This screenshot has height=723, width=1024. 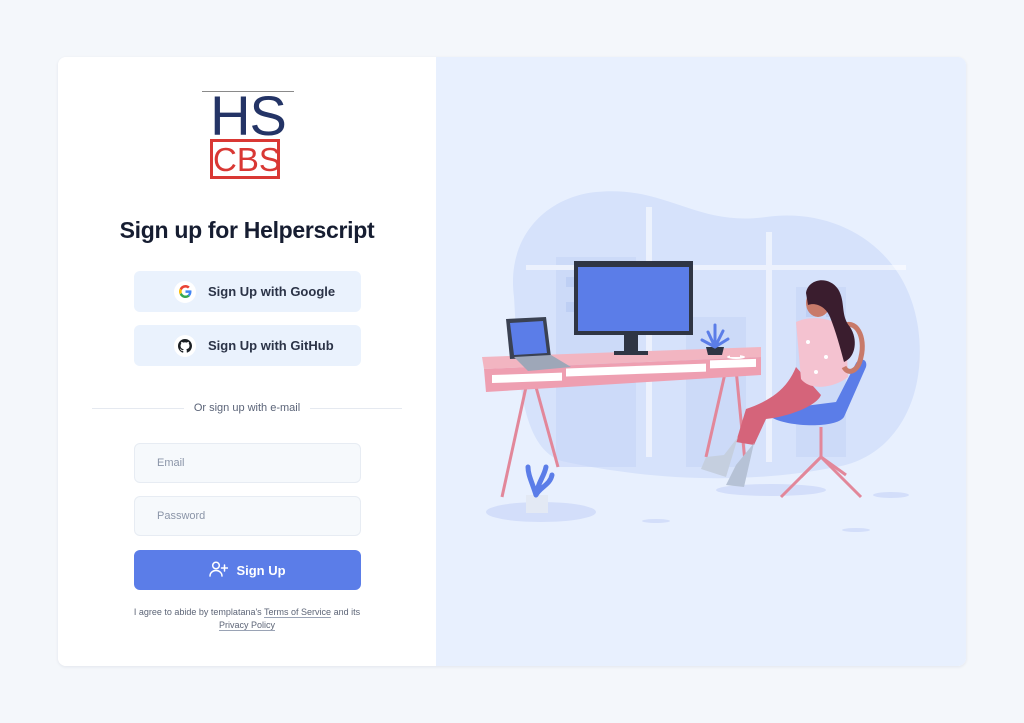 I want to click on google-signup-button: Sign Up with Google, so click(x=247, y=291).